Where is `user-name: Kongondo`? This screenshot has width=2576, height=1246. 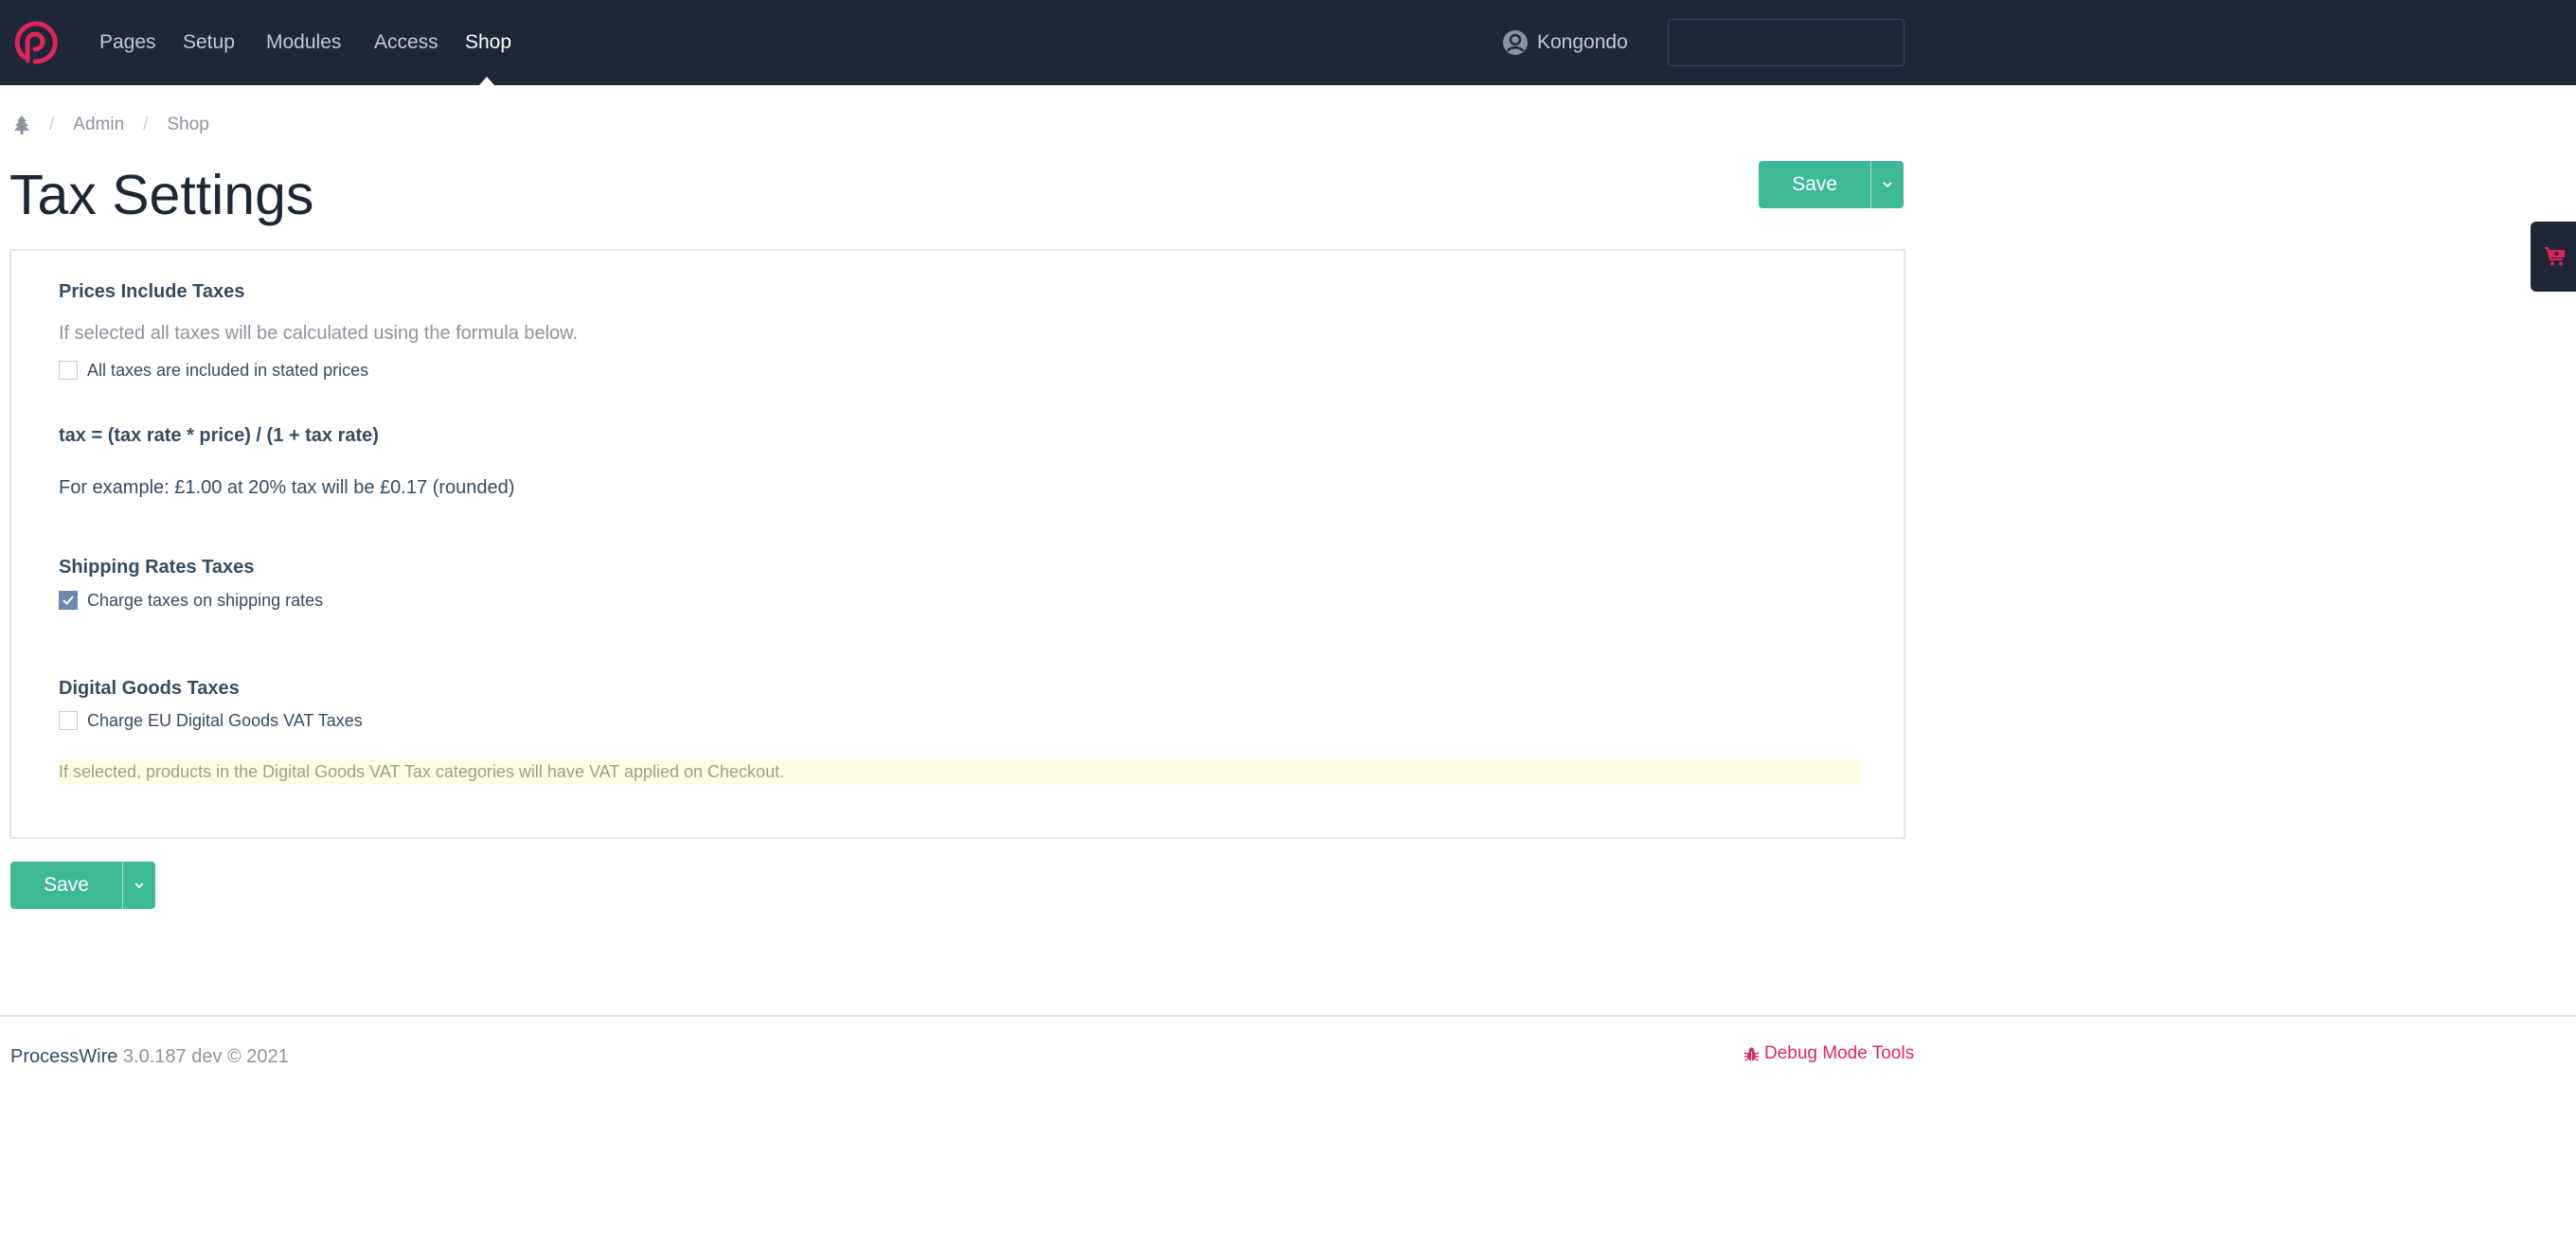 user-name: Kongondo is located at coordinates (1582, 42).